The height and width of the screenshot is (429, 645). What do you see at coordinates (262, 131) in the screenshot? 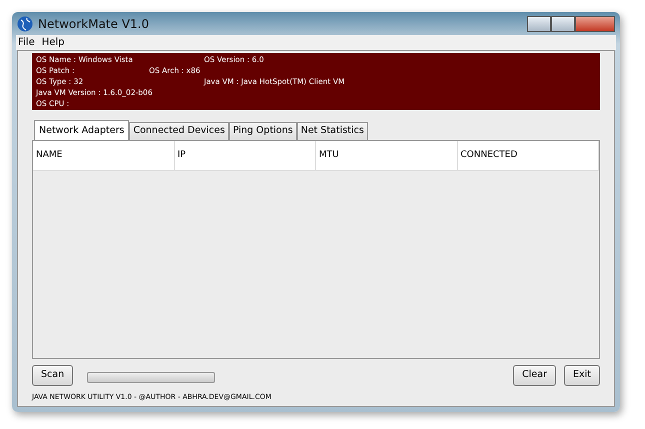
I see `tab: Ping Options` at bounding box center [262, 131].